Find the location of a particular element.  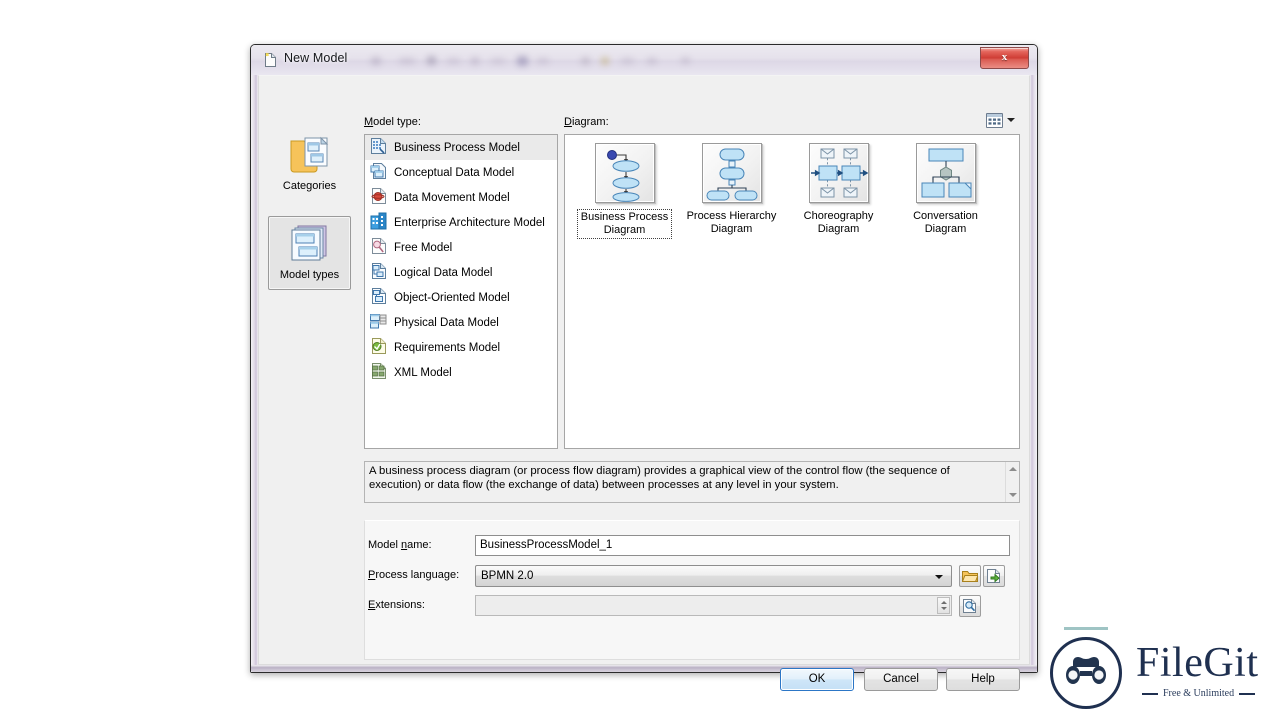

xml-model-icon is located at coordinates (378, 372).